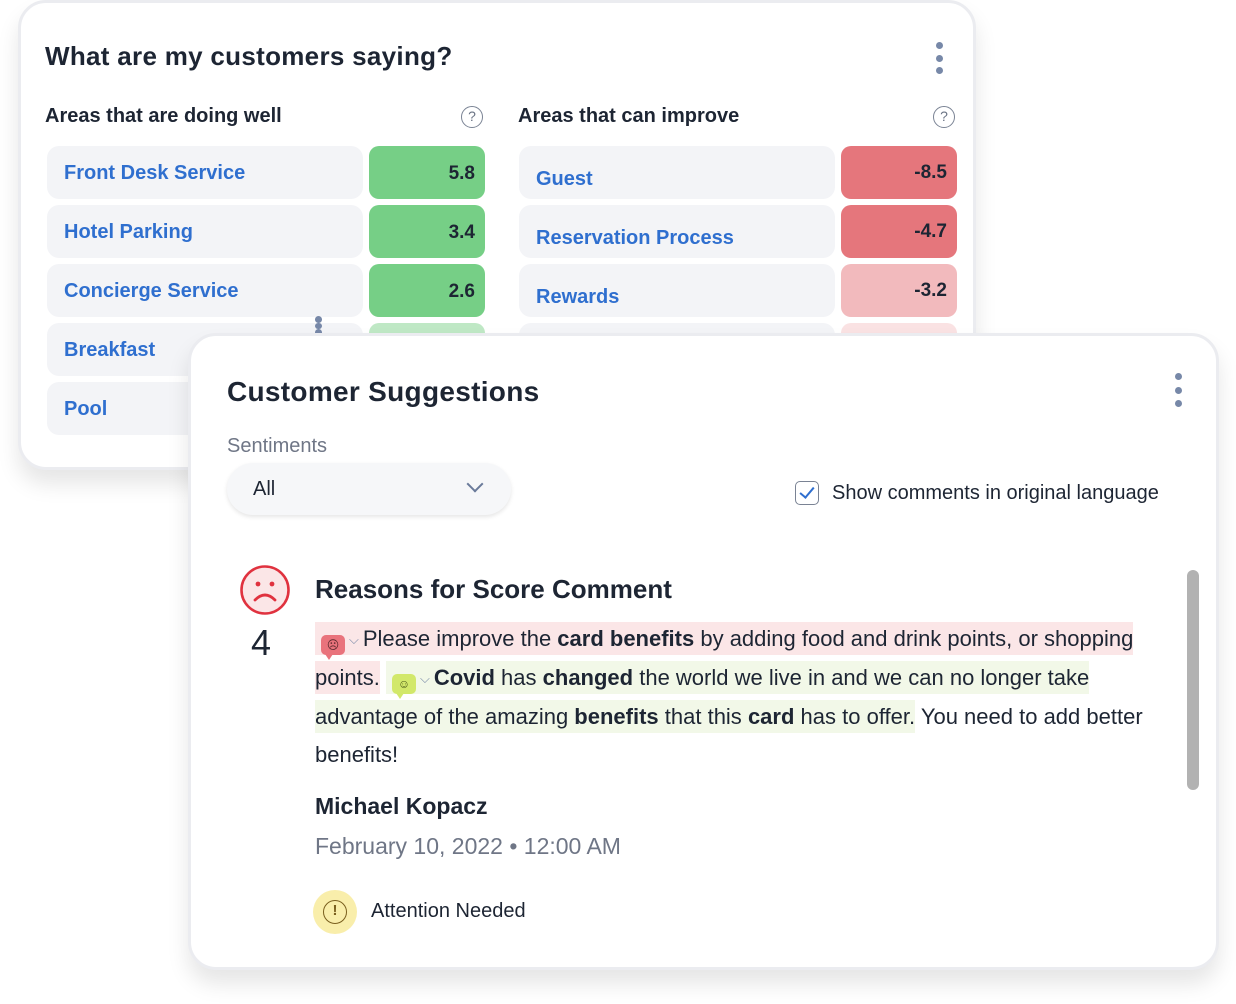 The image size is (1236, 1004). Describe the element at coordinates (266, 231) in the screenshot. I see `list-item: Hotel Parking 3.4` at that location.